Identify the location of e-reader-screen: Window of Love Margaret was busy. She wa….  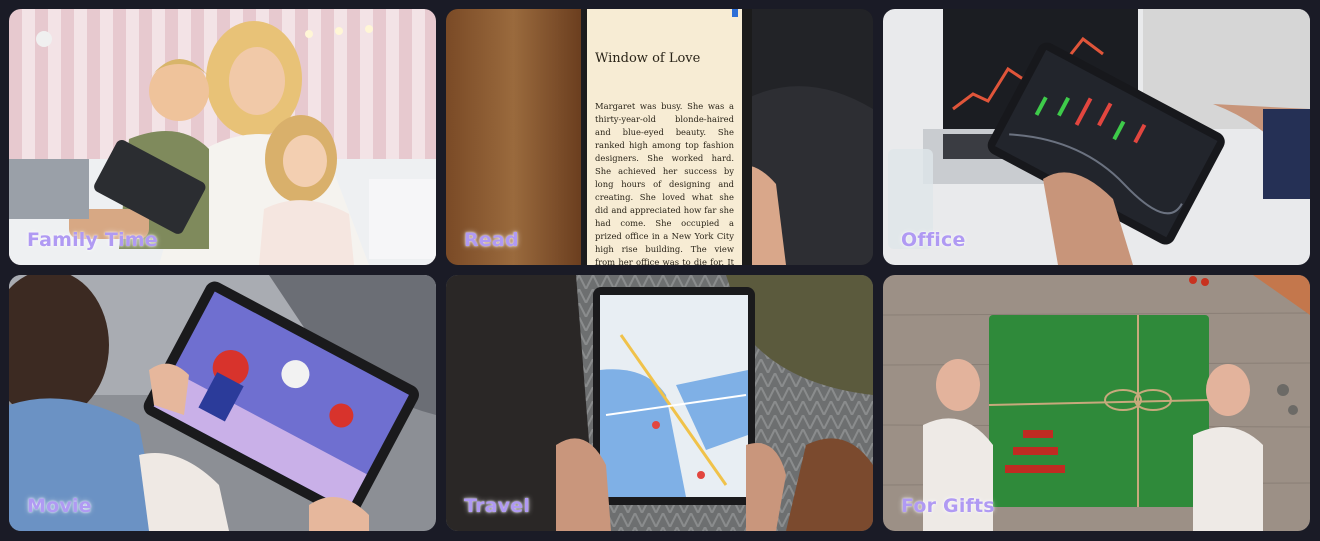
(668, 137).